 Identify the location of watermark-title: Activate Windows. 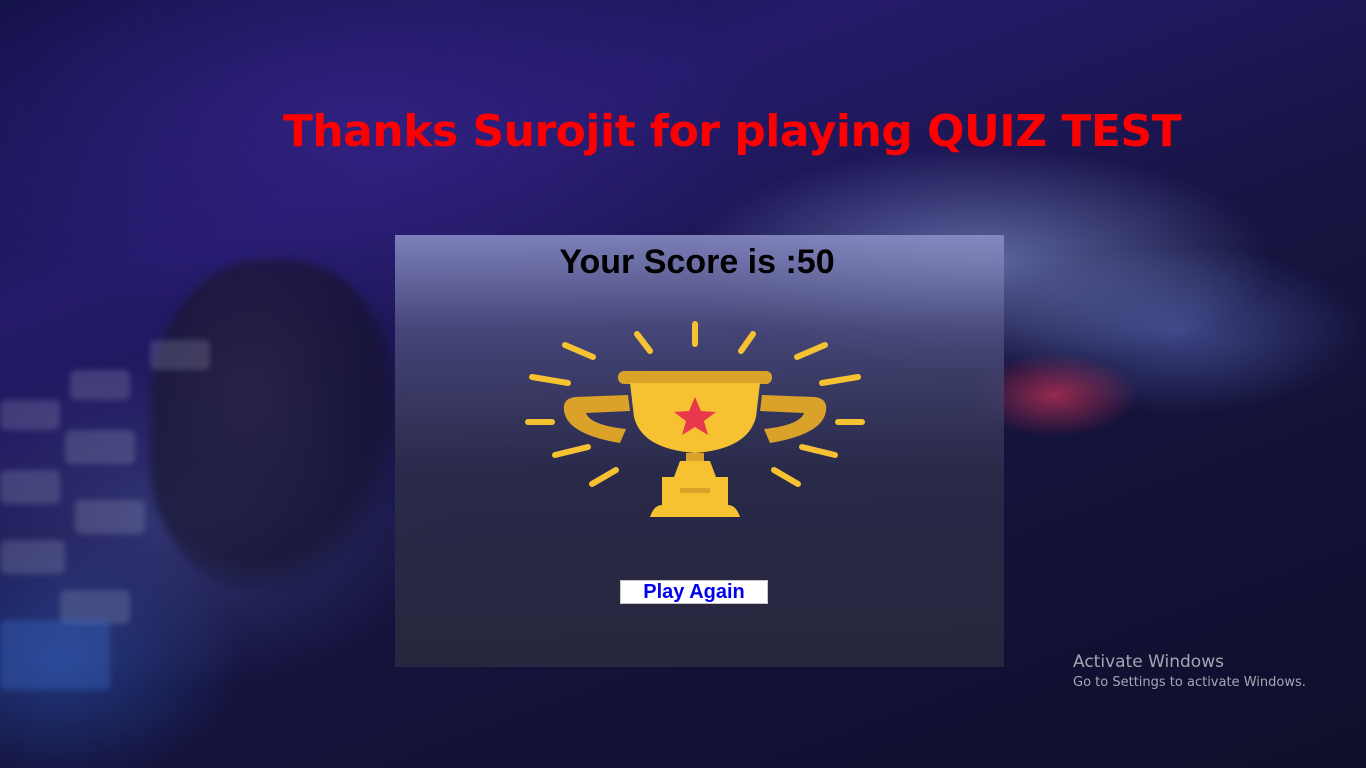
(1148, 662).